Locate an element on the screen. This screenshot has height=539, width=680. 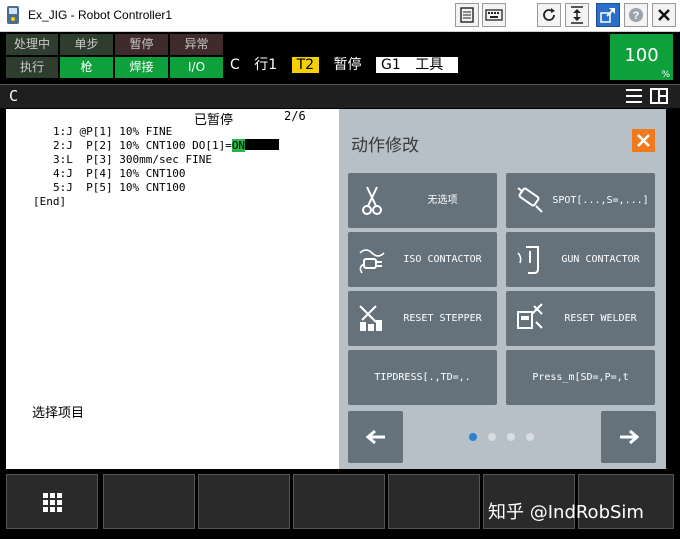
function-key-f4 is located at coordinates (434, 501).